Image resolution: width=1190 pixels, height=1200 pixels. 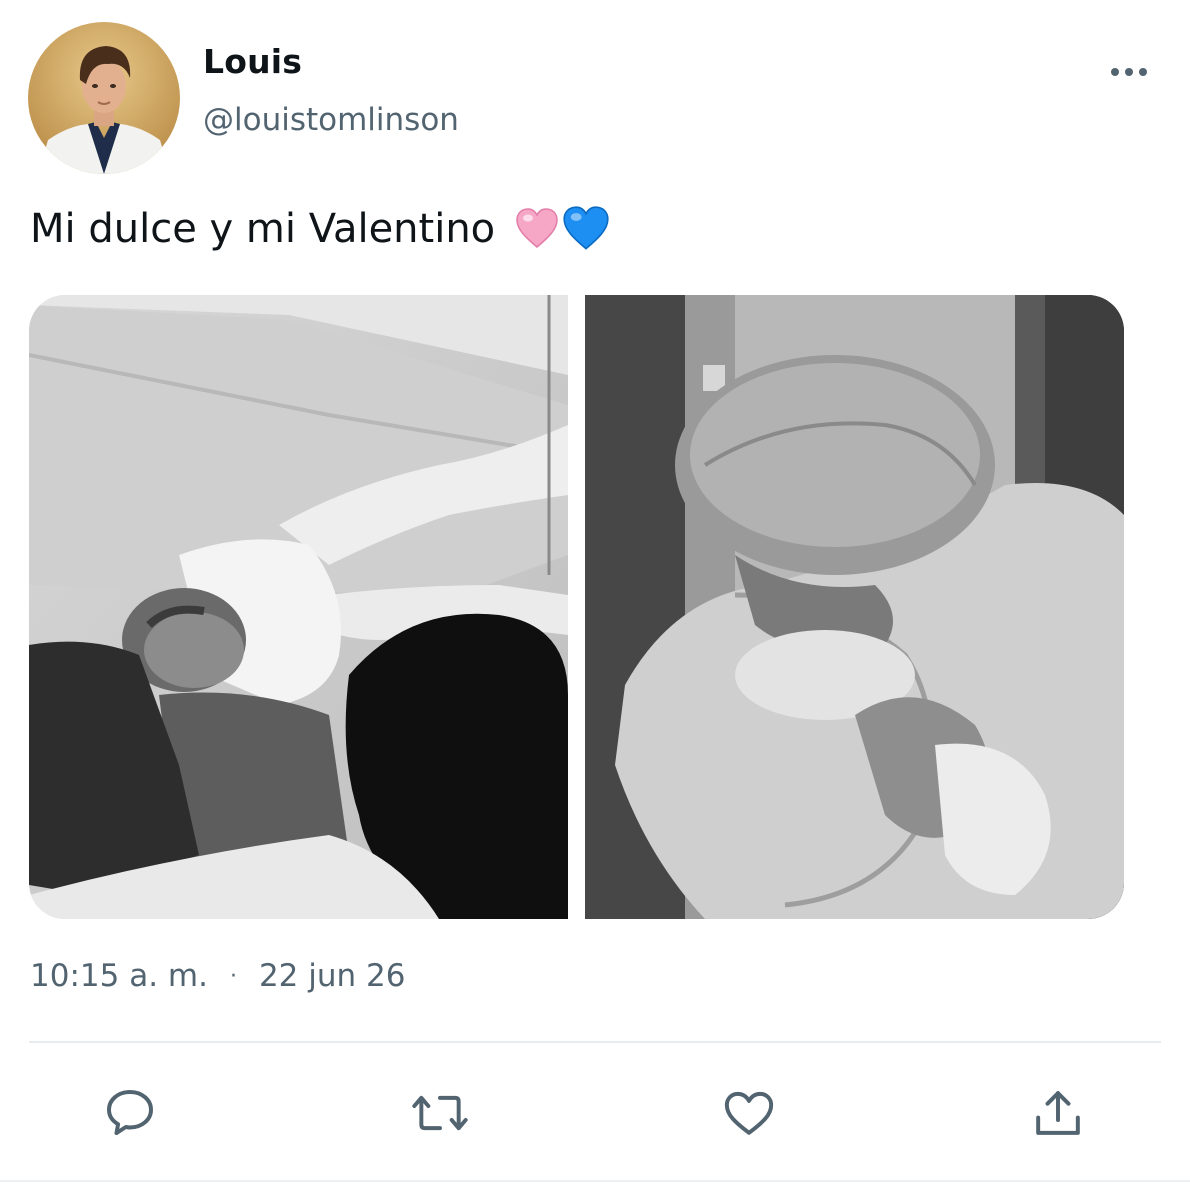 What do you see at coordinates (562, 229) in the screenshot?
I see `emoji-group` at bounding box center [562, 229].